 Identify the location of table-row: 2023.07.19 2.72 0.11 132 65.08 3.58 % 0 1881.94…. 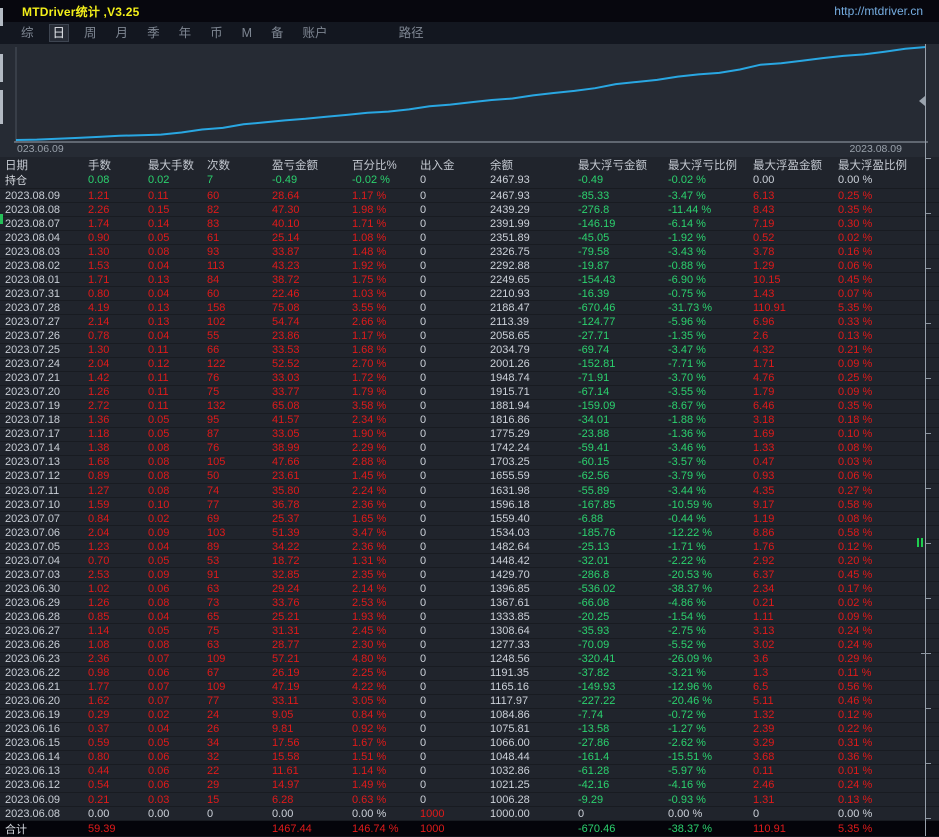
(469, 407).